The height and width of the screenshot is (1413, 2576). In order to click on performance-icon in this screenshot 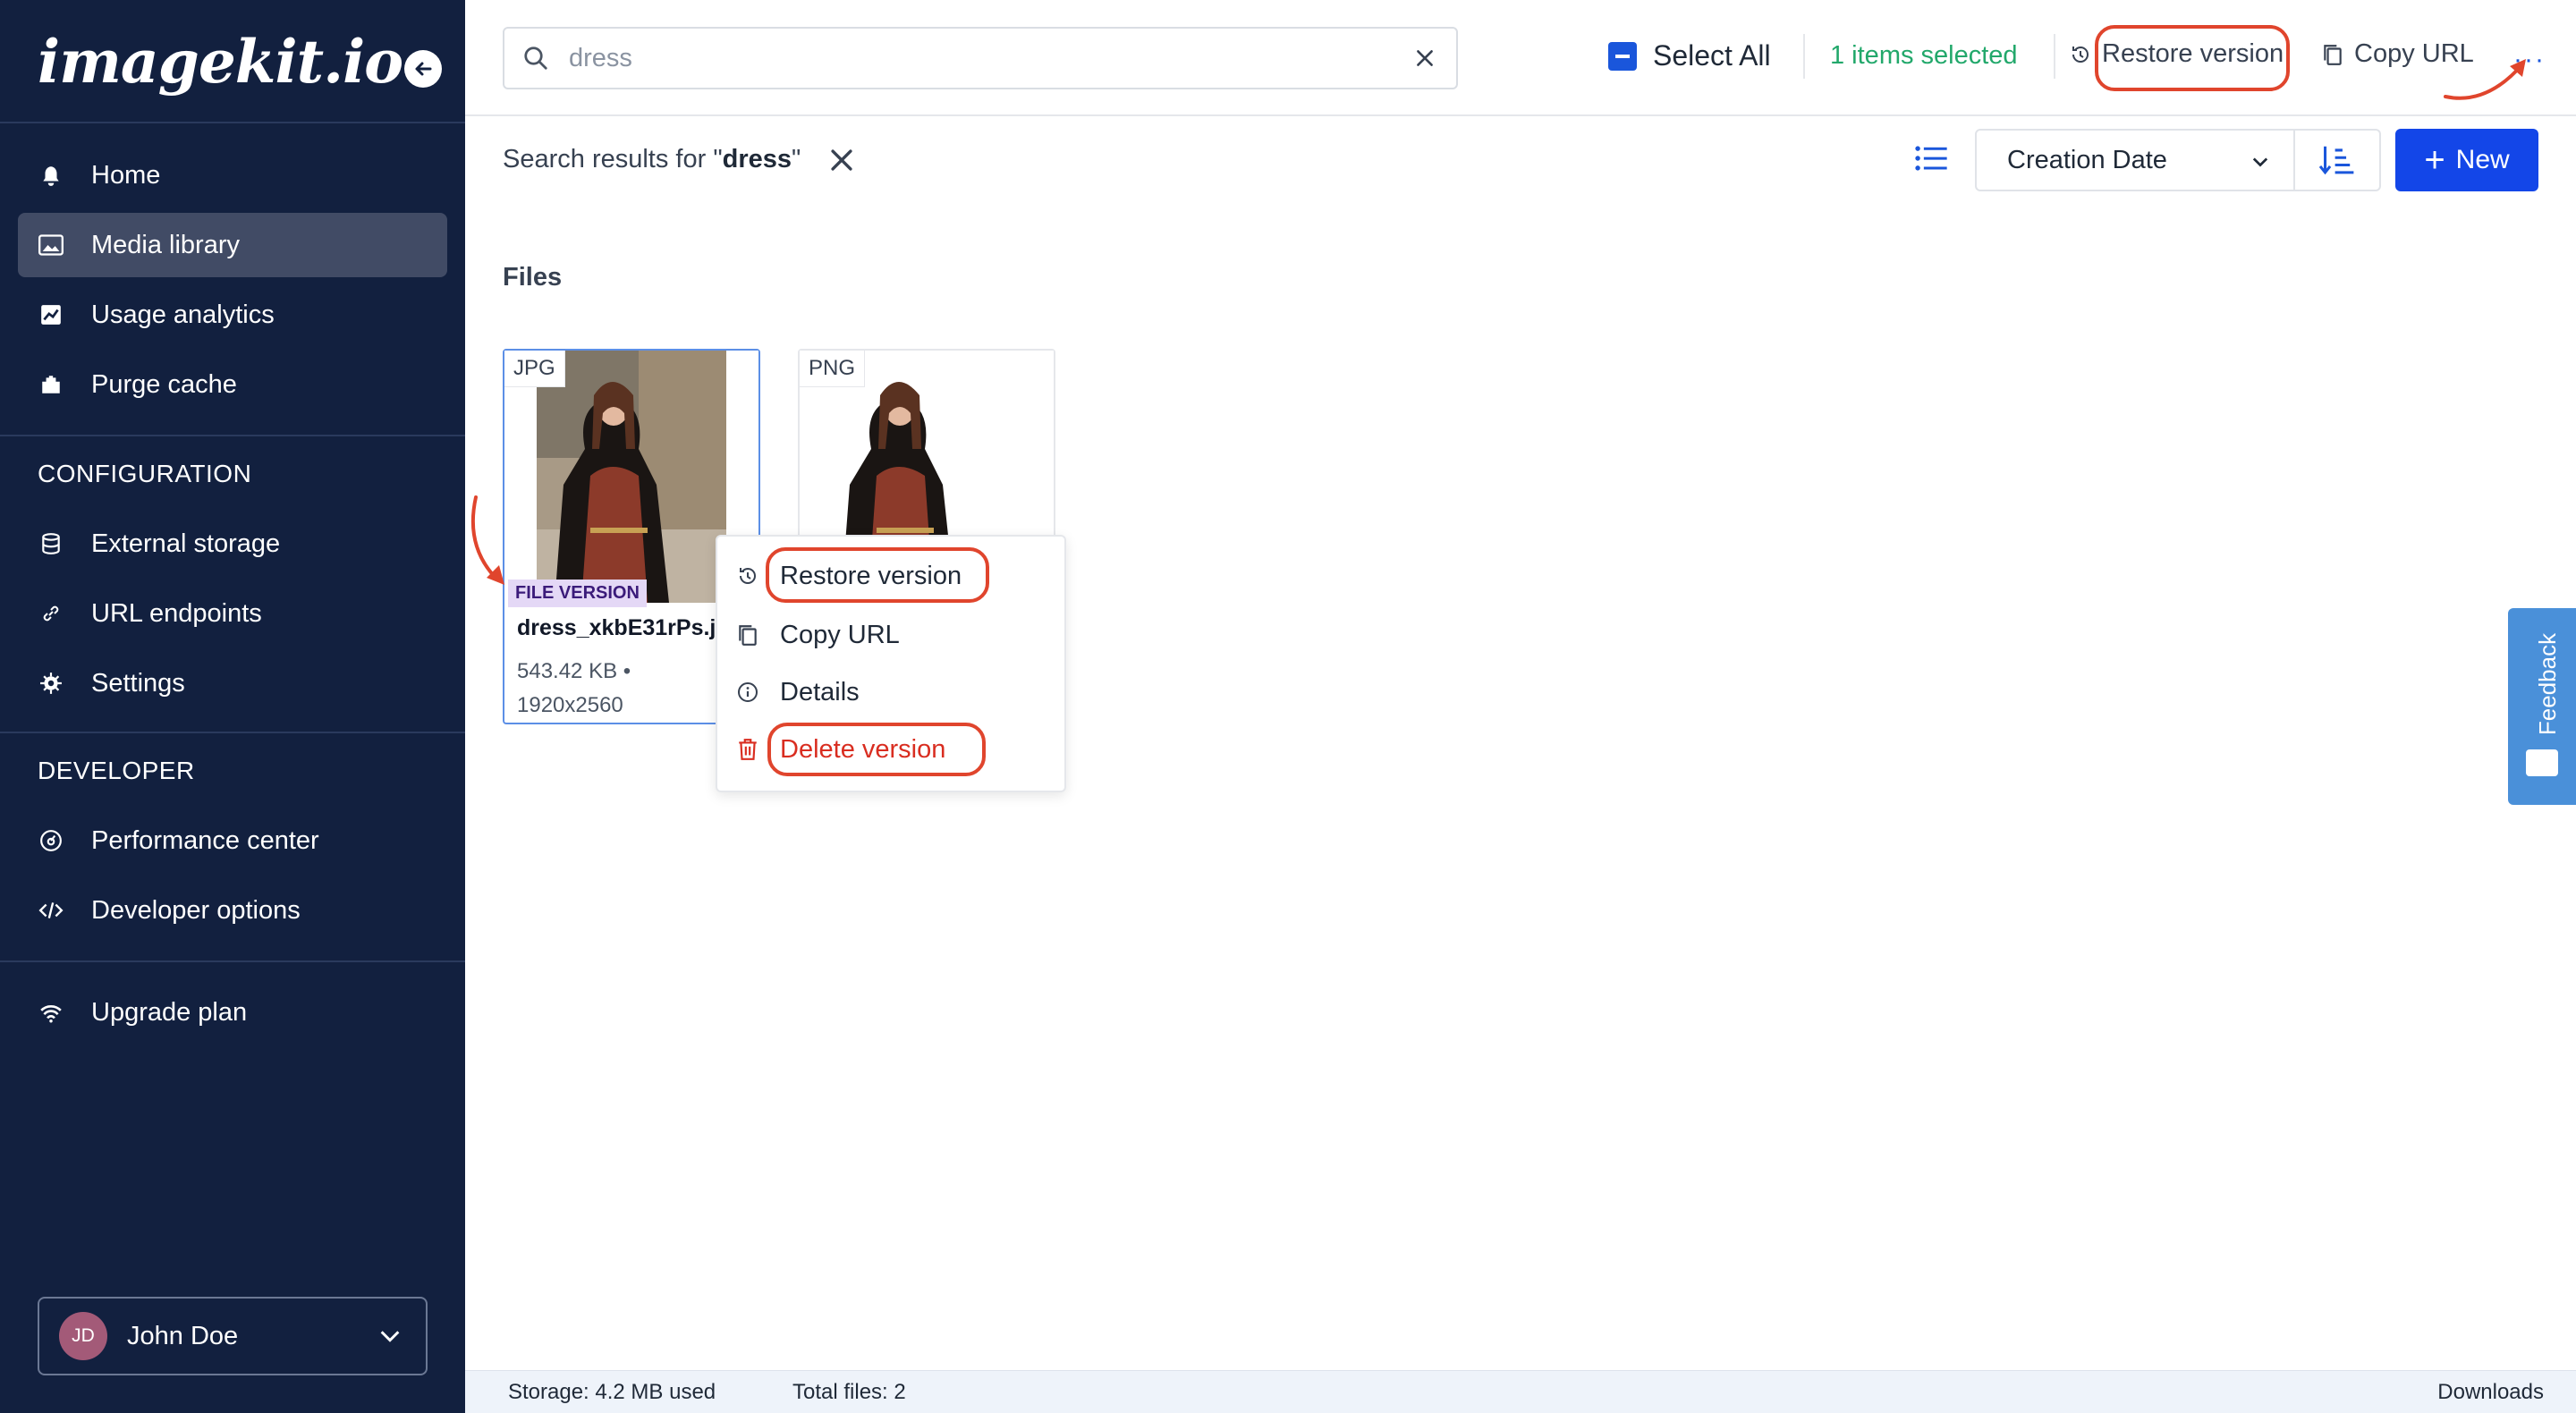, I will do `click(51, 840)`.